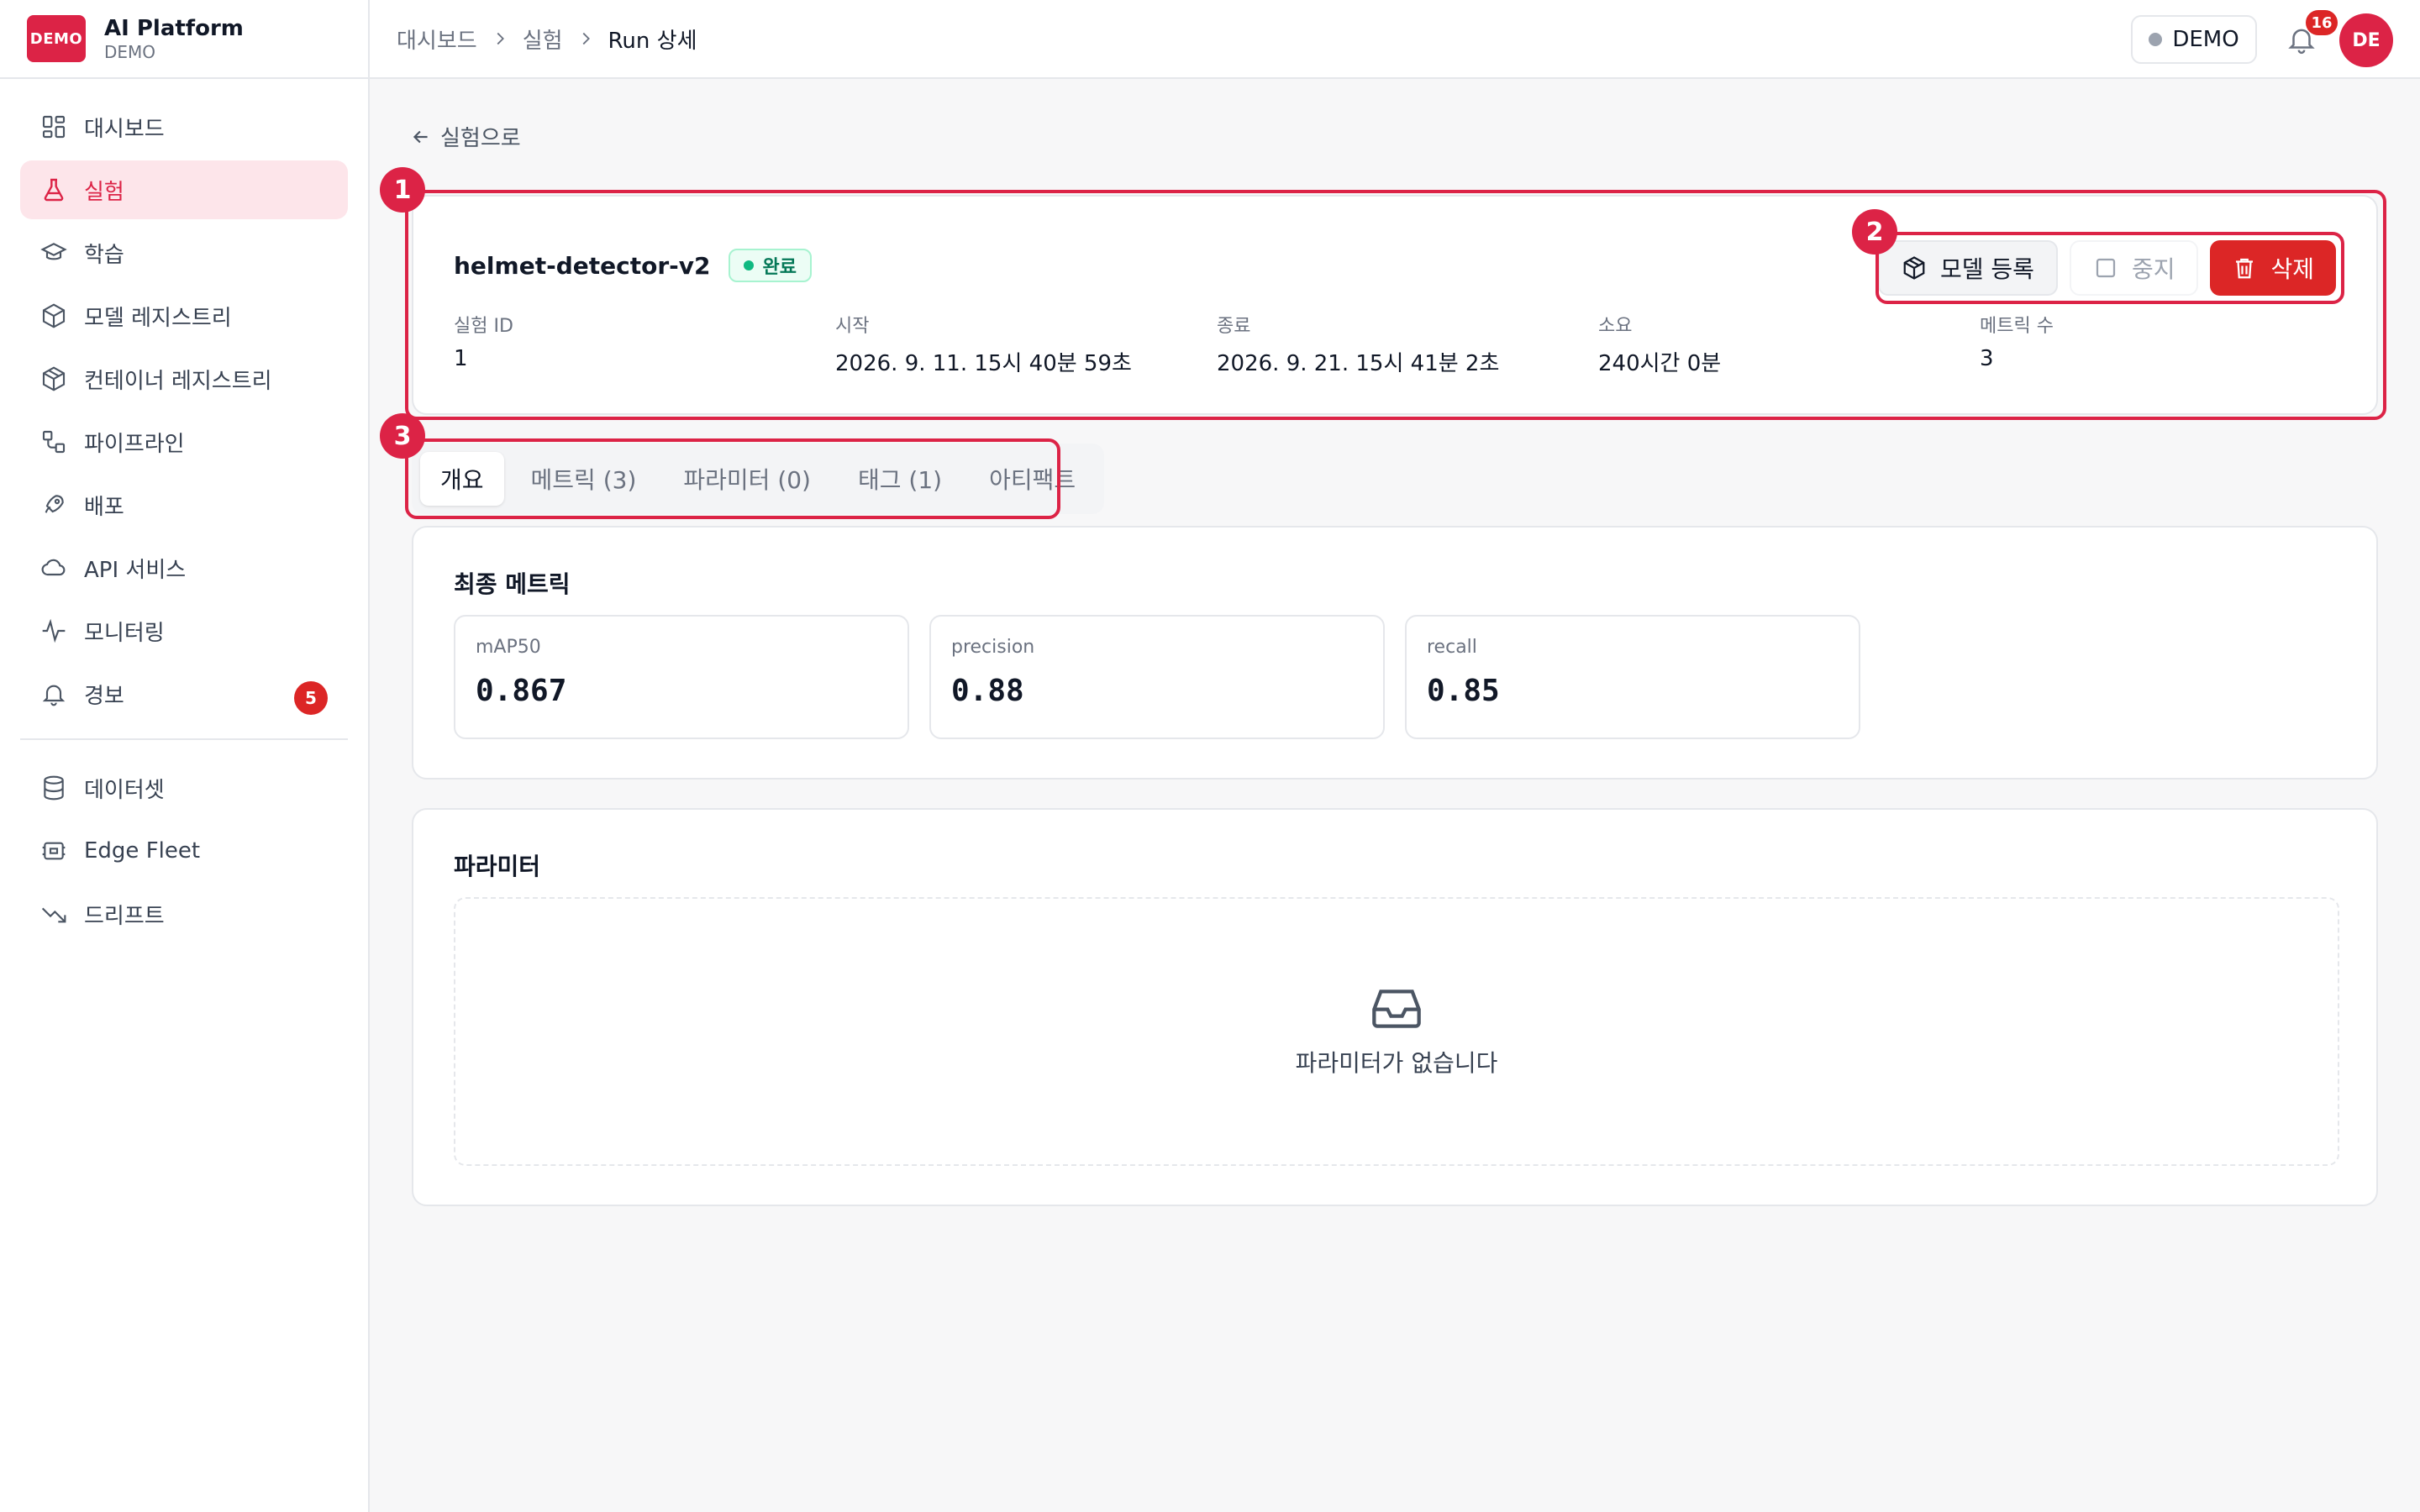  Describe the element at coordinates (54, 442) in the screenshot. I see `workflow-icon` at that location.